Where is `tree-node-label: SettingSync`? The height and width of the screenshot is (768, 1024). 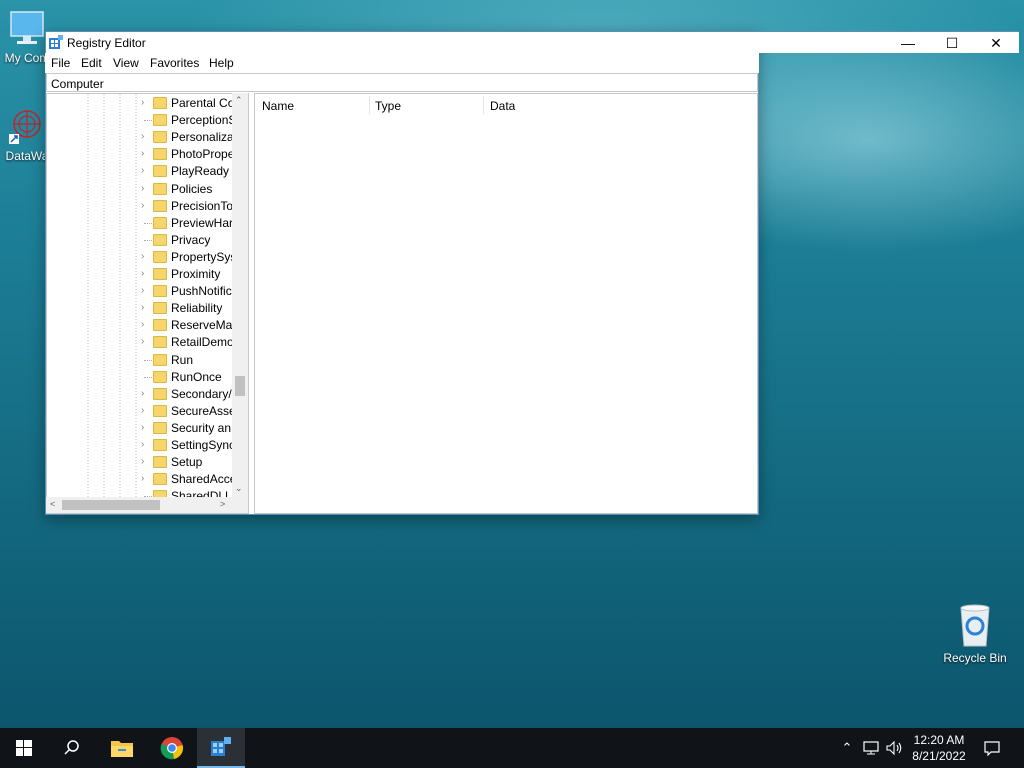
tree-node-label: SettingSync is located at coordinates (203, 445).